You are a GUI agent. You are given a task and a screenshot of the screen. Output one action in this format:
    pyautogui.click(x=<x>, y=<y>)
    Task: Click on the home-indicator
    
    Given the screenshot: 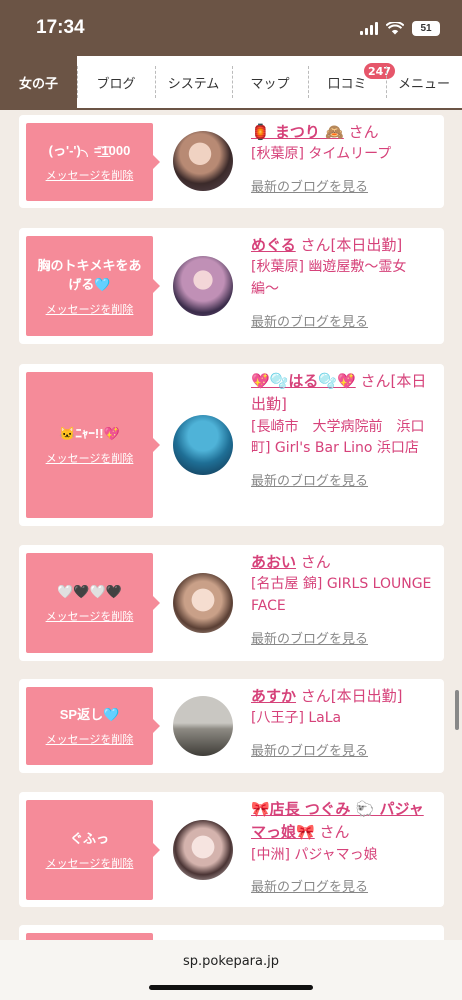 What is the action you would take?
    pyautogui.click(x=231, y=987)
    